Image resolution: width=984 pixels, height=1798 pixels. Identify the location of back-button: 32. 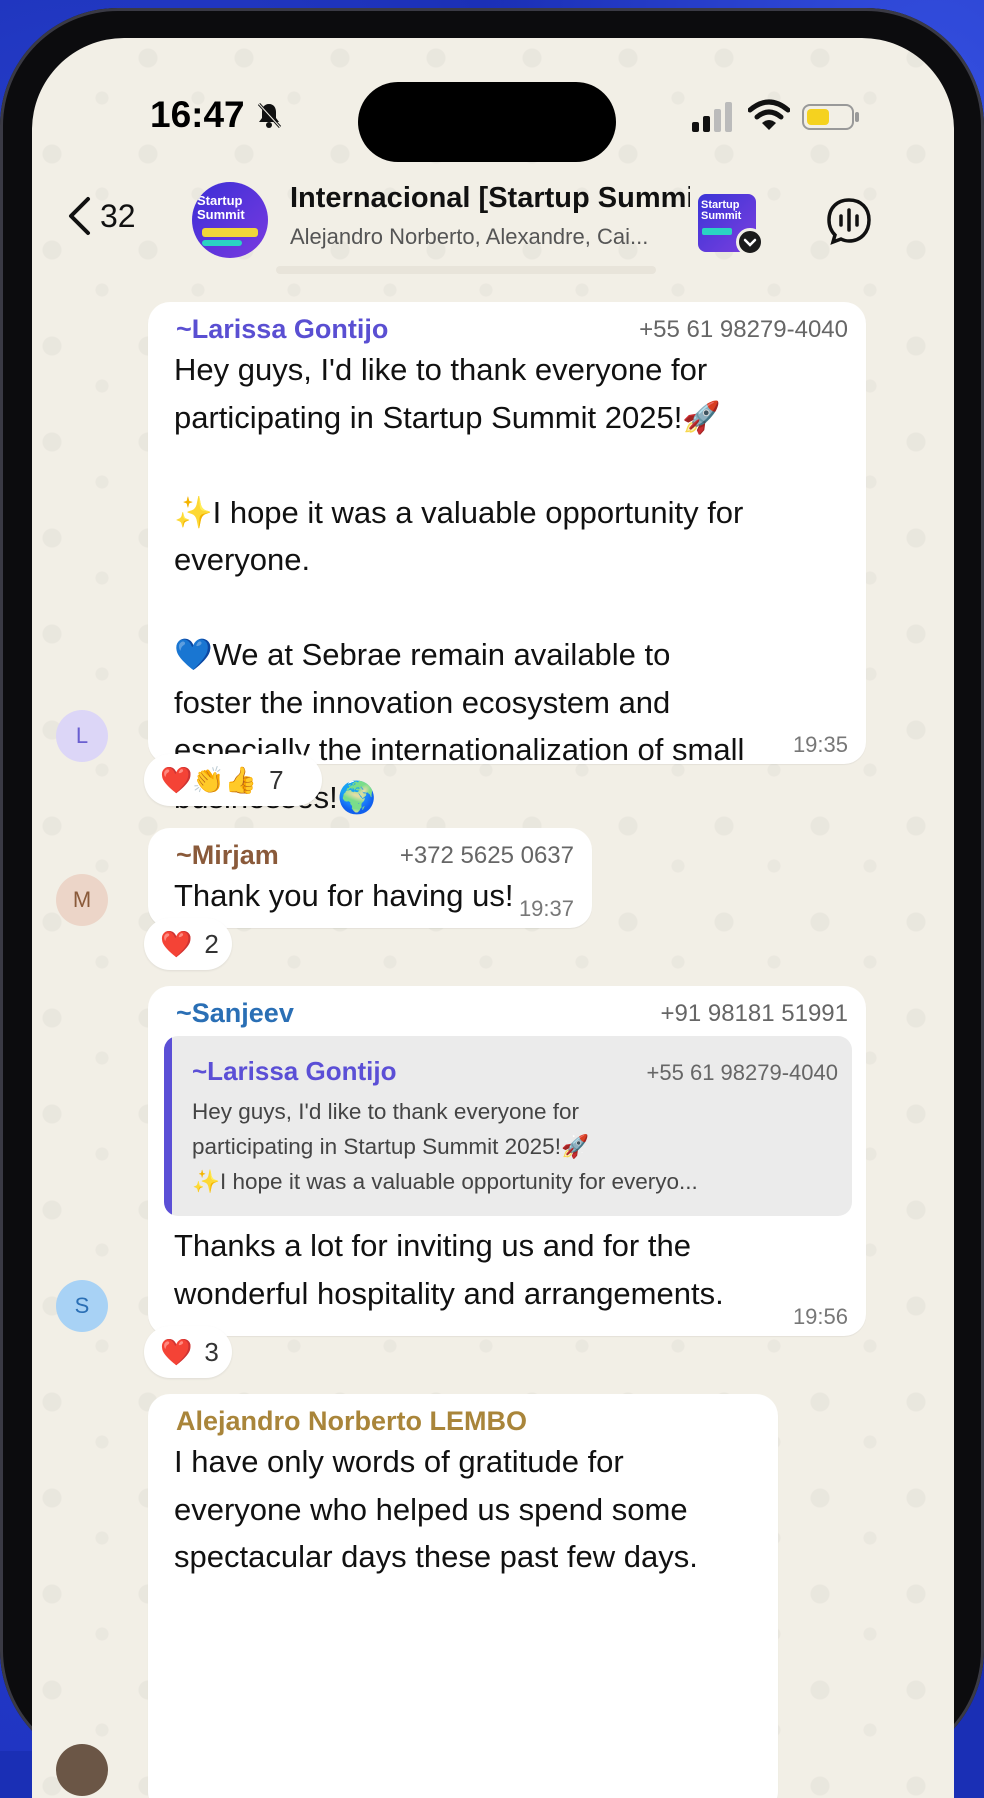
(126, 216).